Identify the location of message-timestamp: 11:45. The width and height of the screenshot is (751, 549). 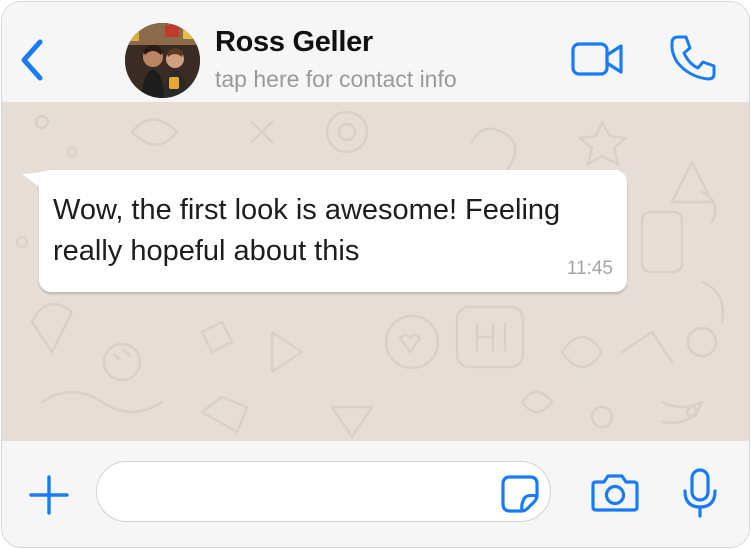
(589, 268).